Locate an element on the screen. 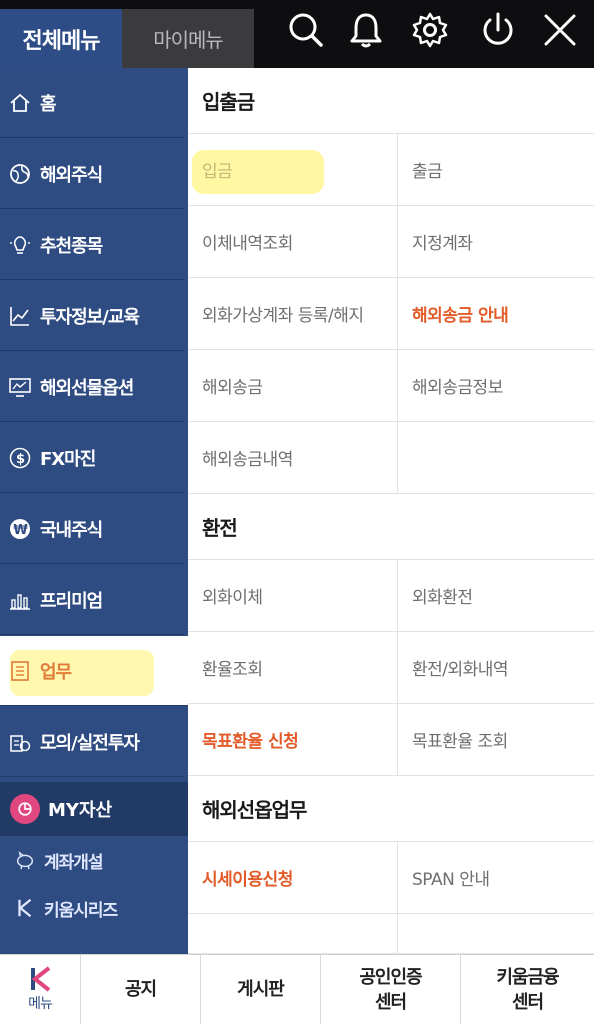 This screenshot has height=1024, width=594. dollar-icon: $ is located at coordinates (20, 458).